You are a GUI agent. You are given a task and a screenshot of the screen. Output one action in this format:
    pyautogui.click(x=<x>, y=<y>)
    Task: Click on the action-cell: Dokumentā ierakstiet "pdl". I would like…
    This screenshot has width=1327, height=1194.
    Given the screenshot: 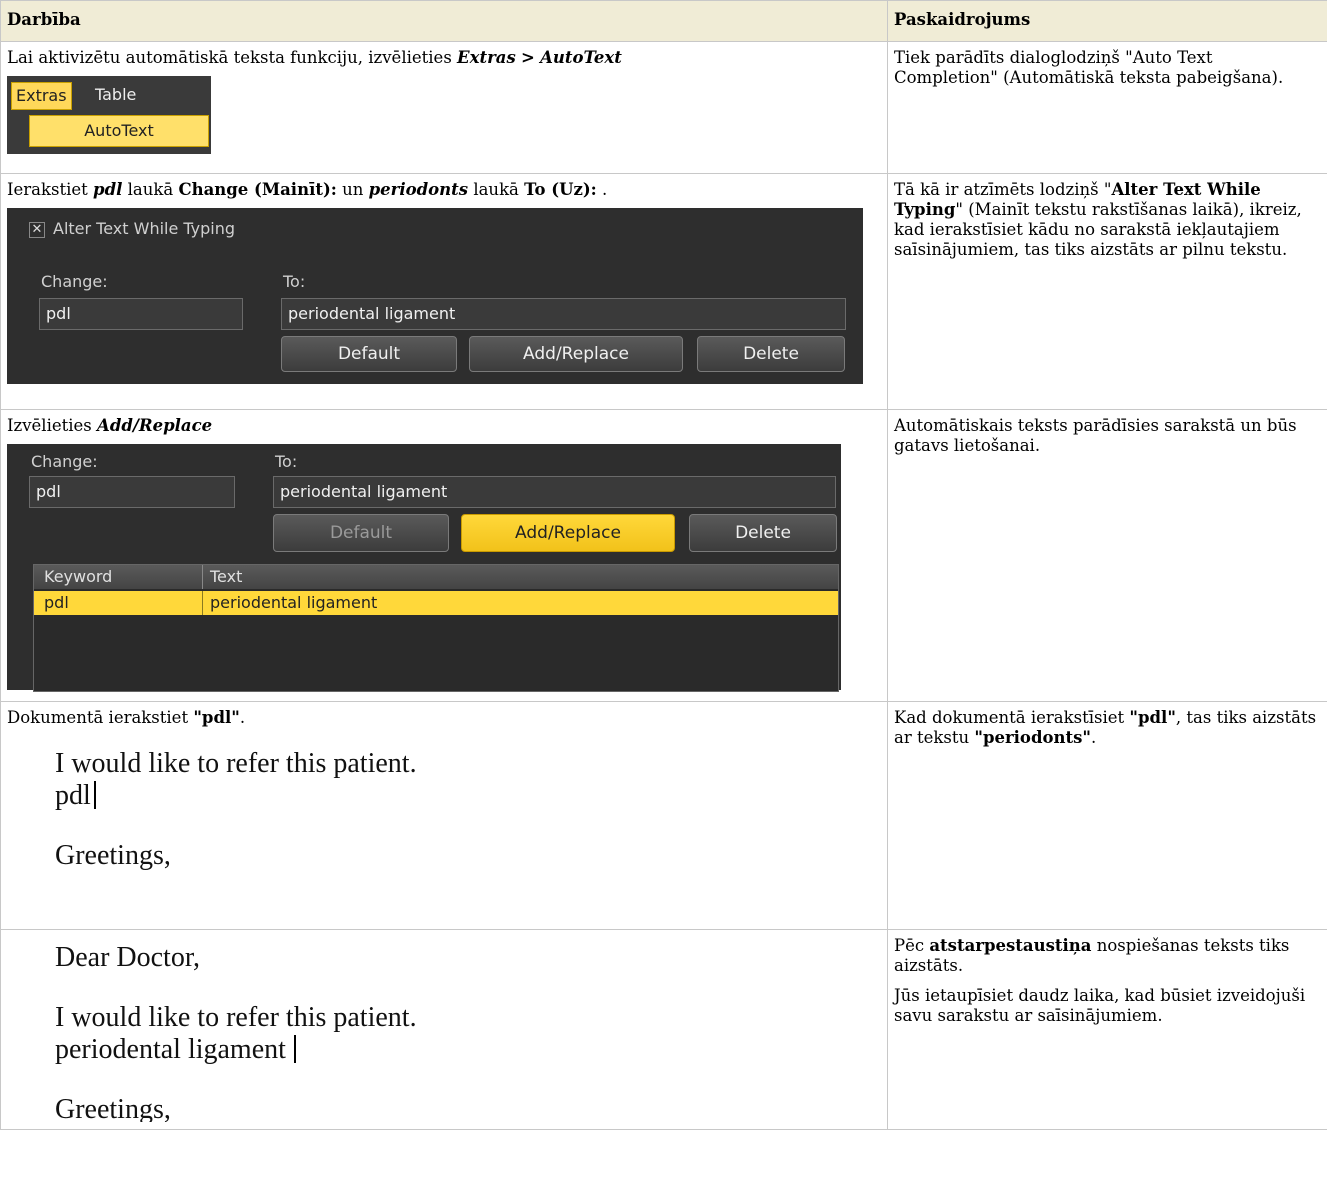 What is the action you would take?
    pyautogui.click(x=444, y=815)
    